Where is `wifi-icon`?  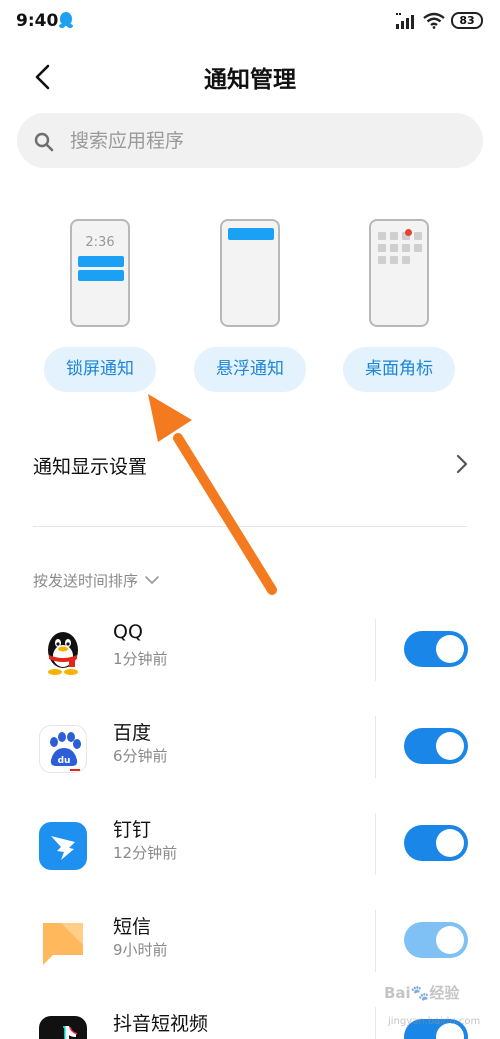 wifi-icon is located at coordinates (434, 20).